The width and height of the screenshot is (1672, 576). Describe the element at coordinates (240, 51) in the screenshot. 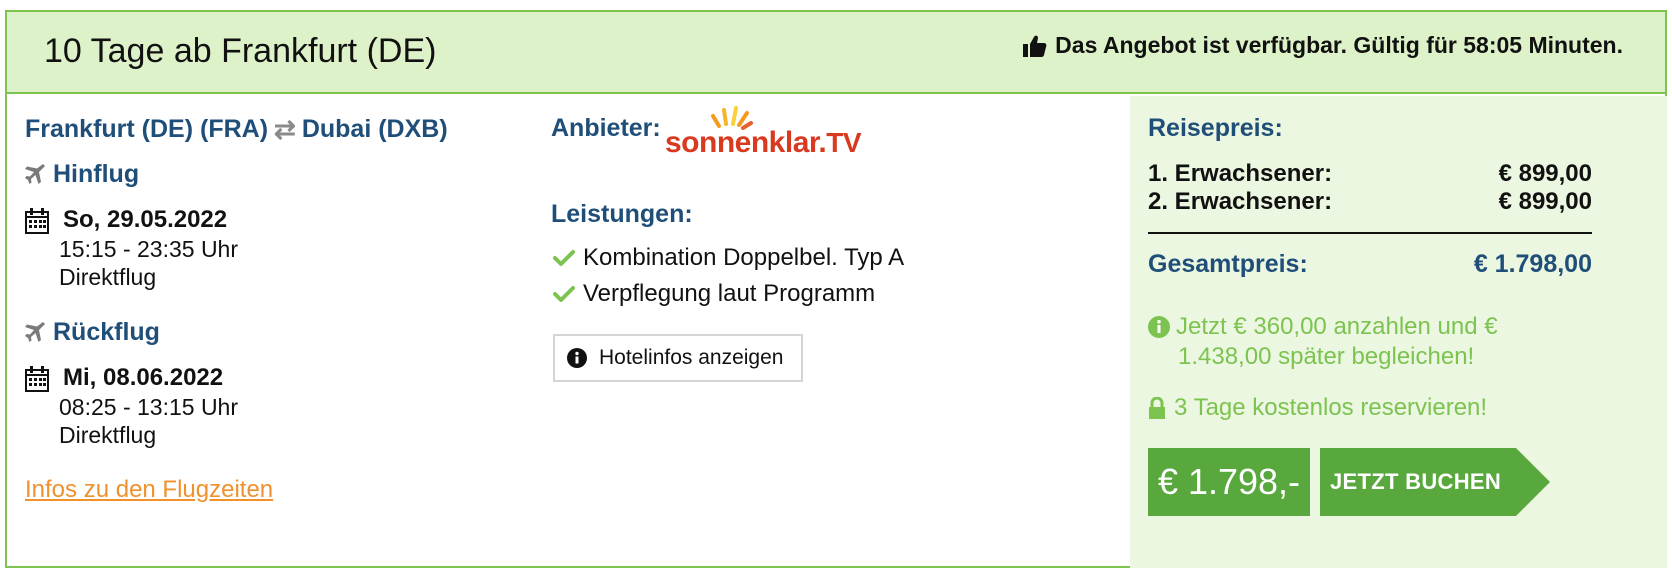

I see `offer-title: 10 Tage ab Frankfurt (DE)` at that location.